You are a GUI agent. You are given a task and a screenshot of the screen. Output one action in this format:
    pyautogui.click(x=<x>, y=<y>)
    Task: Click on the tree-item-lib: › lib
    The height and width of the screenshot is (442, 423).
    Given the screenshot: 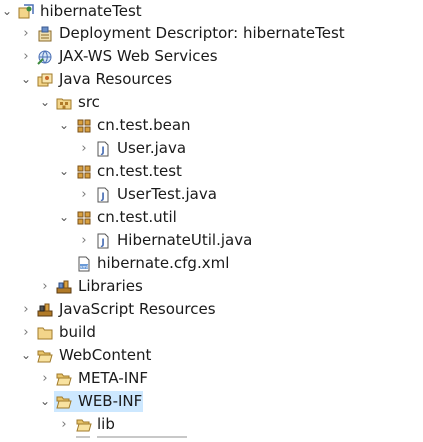 What is the action you would take?
    pyautogui.click(x=211, y=424)
    